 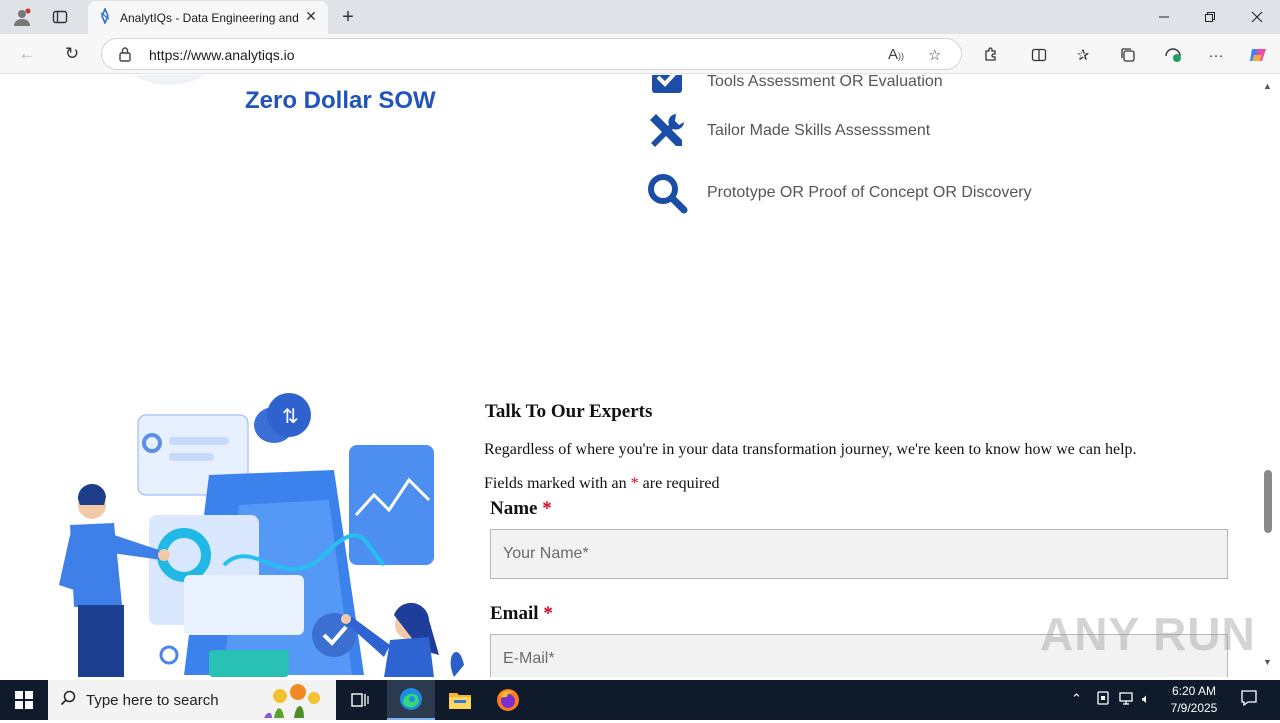 I want to click on zero-dollar-sow-heading: Zero Dollar SOW, so click(x=340, y=100).